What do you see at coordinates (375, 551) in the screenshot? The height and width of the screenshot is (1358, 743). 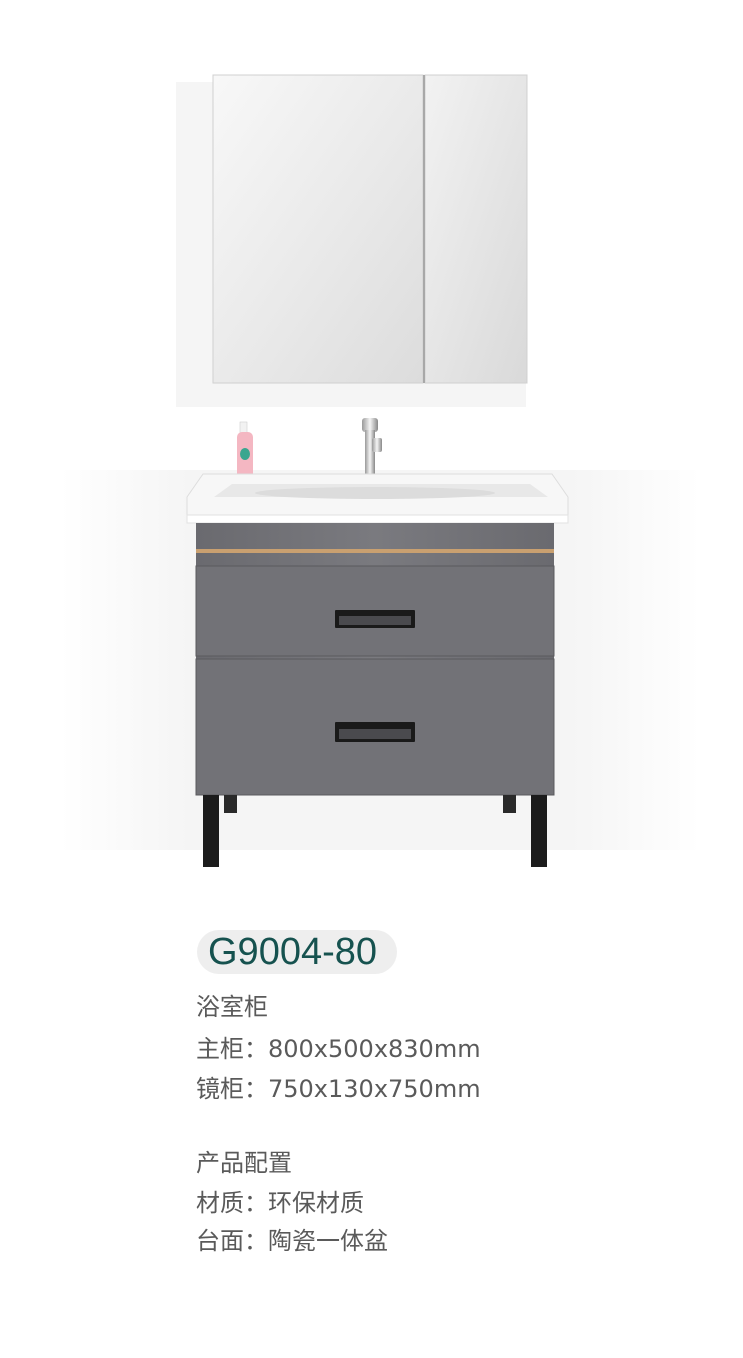 I see `gold-trim` at bounding box center [375, 551].